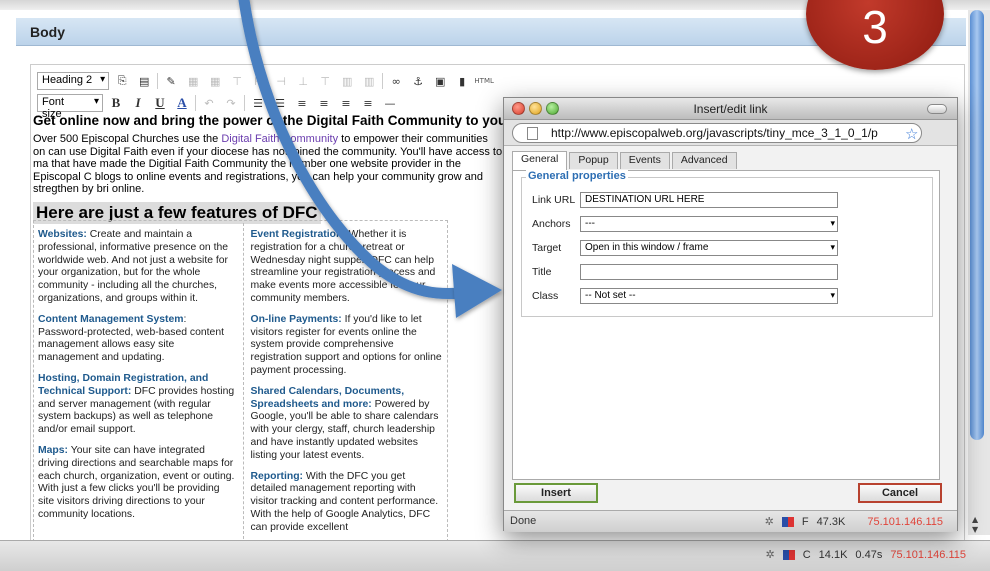 This screenshot has width=990, height=571. Describe the element at coordinates (975, 529) in the screenshot. I see `scroll-down-icon: ▼` at that location.